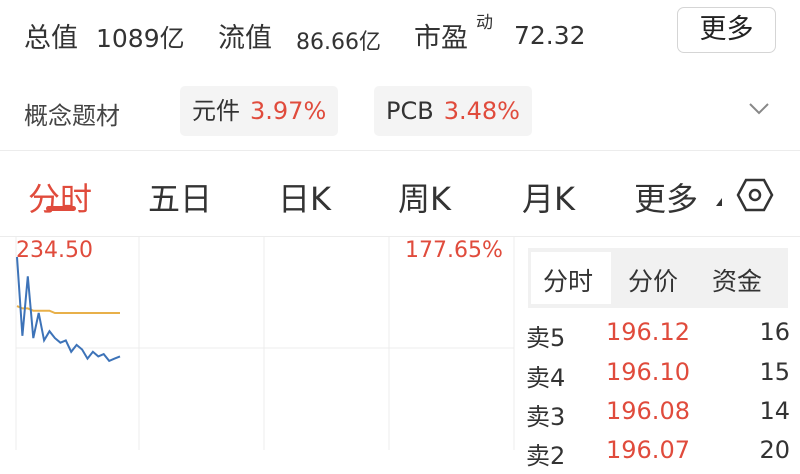 The height and width of the screenshot is (474, 800). I want to click on pe-label: 市盈, so click(441, 38).